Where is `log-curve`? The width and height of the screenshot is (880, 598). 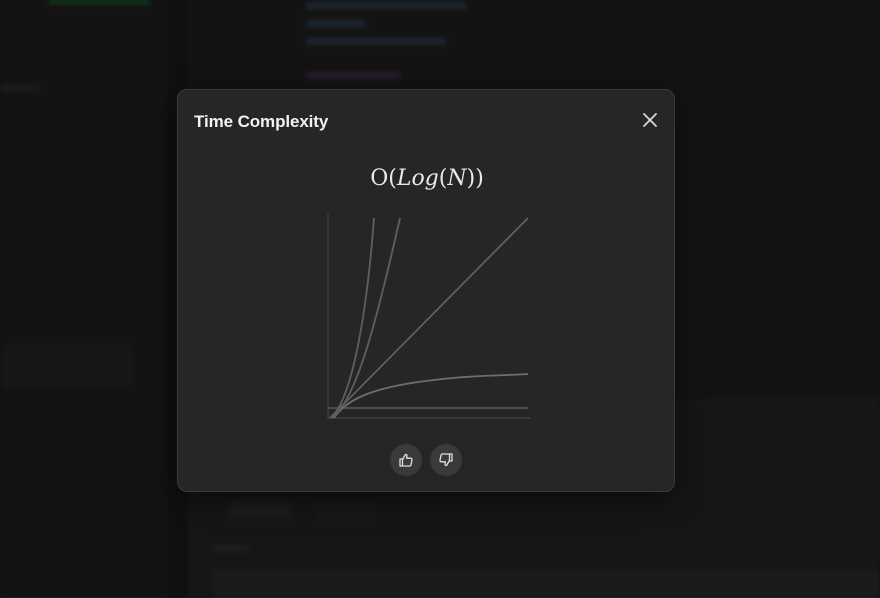
log-curve is located at coordinates (431, 396).